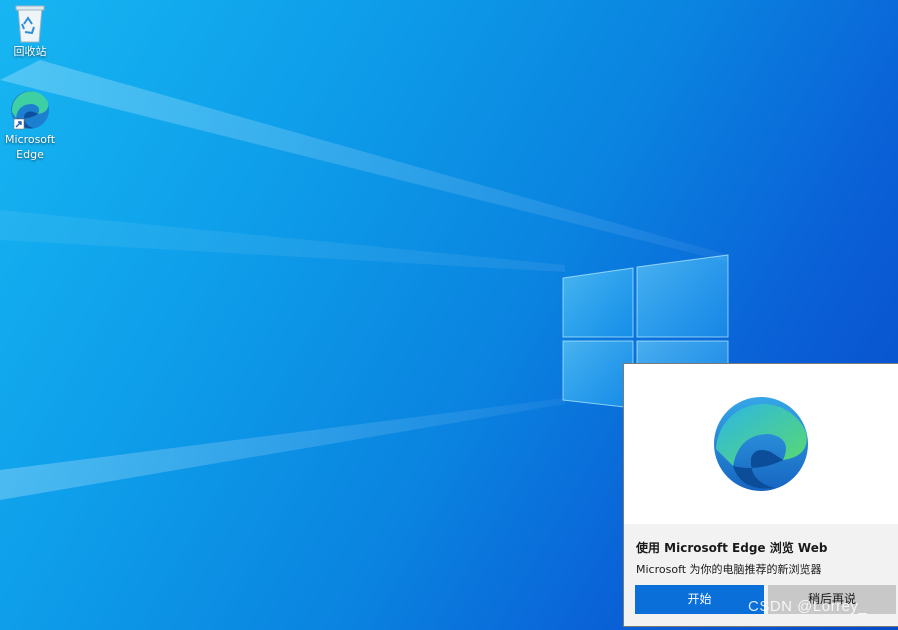  I want to click on watermark: CSDN @Lorrey_, so click(807, 606).